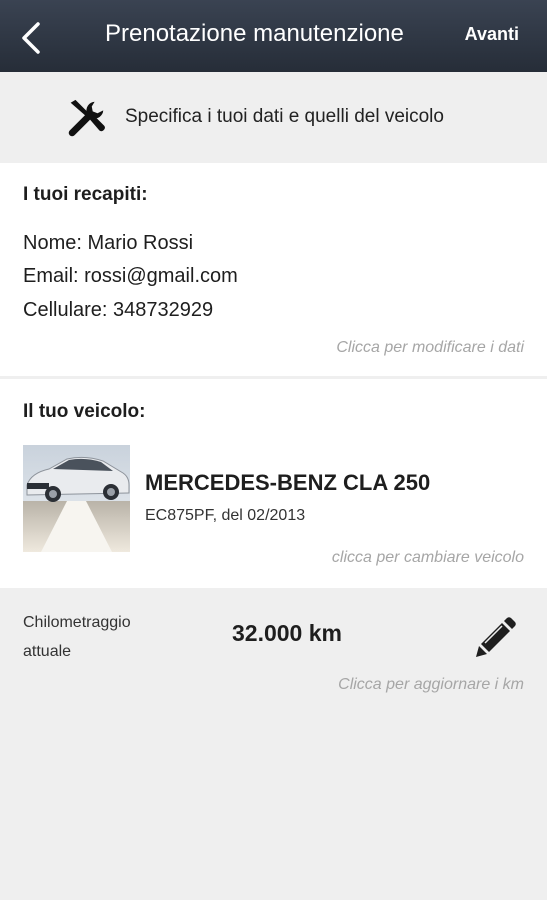 Image resolution: width=547 pixels, height=900 pixels. What do you see at coordinates (254, 33) in the screenshot?
I see `page-title: Prenotazione manutenzione` at bounding box center [254, 33].